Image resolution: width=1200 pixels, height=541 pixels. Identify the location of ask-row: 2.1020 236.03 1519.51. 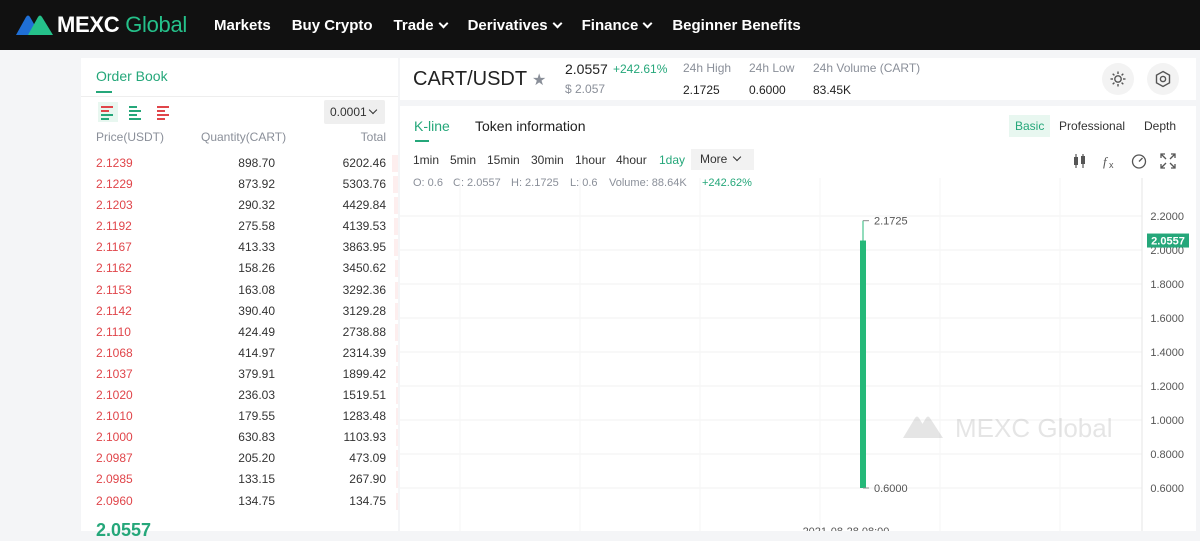
(239, 395).